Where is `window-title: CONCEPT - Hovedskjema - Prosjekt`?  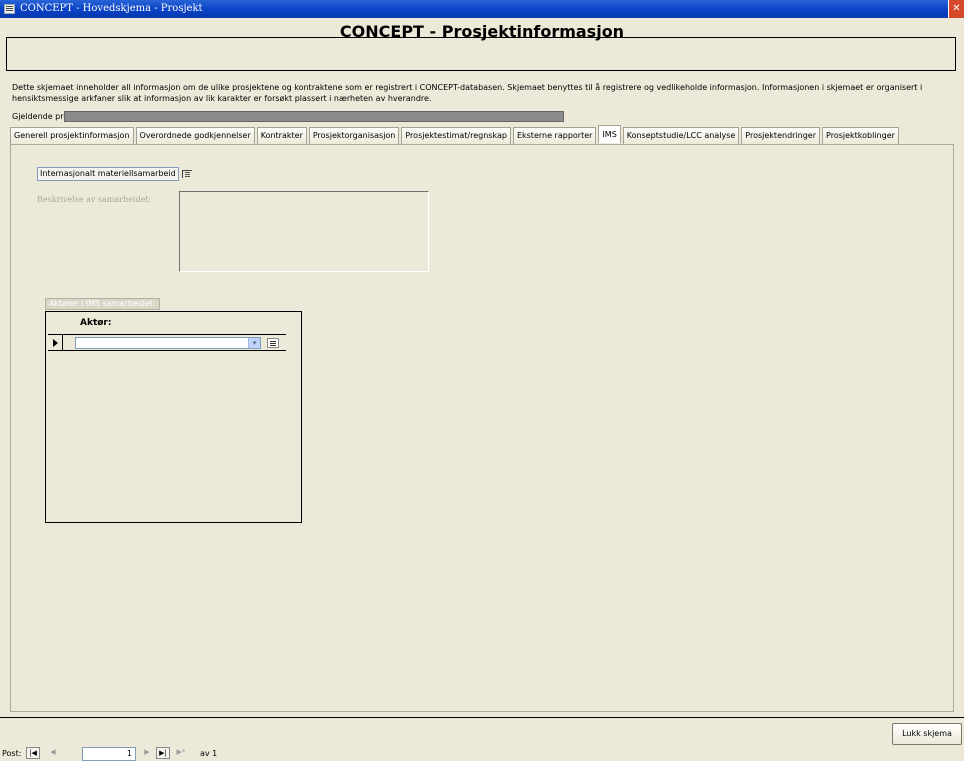 window-title: CONCEPT - Hovedskjema - Prosjekt is located at coordinates (111, 8).